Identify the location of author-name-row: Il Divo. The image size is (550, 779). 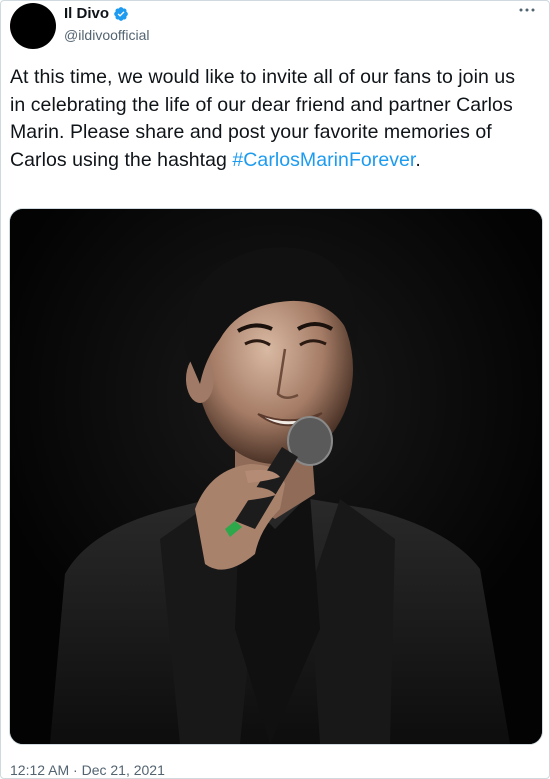
(96, 14).